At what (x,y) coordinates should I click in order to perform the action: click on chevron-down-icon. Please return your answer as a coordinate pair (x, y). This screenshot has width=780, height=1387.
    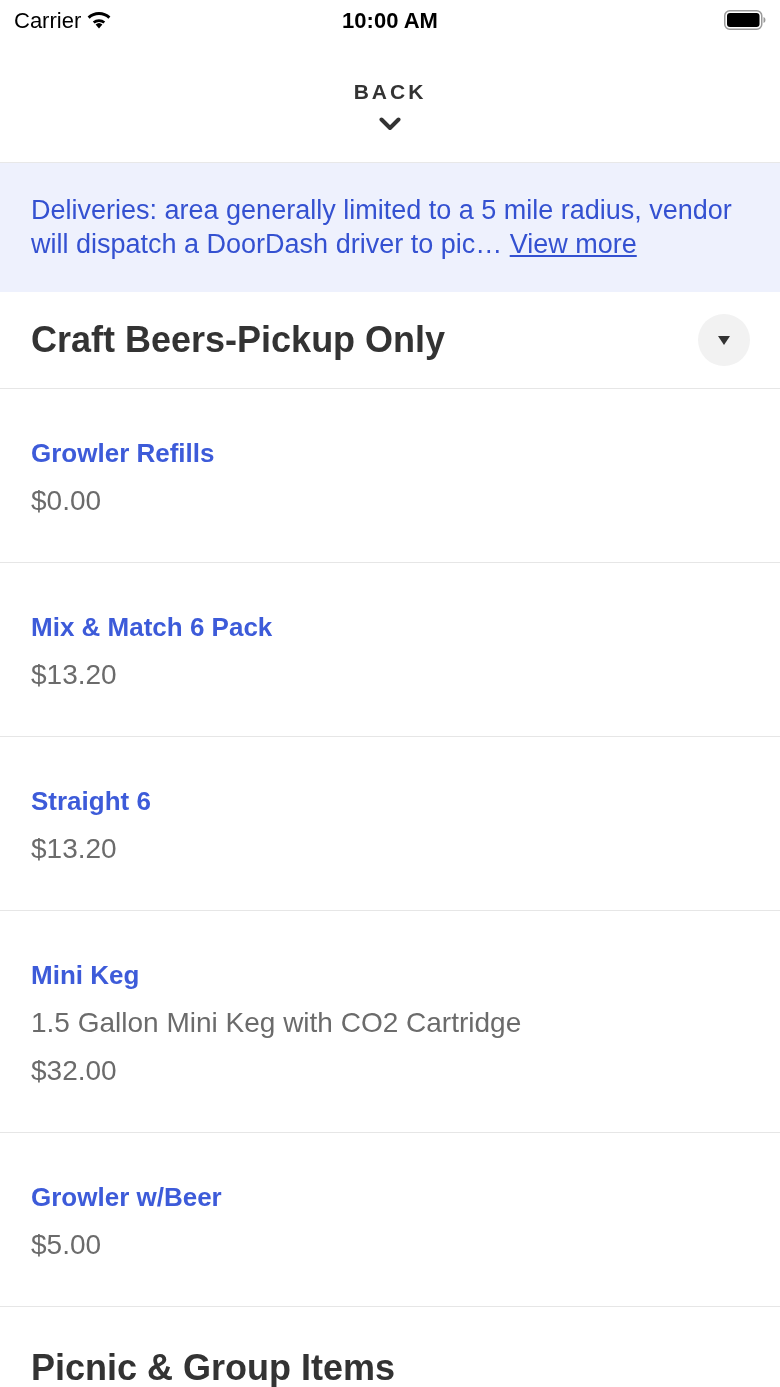
    Looking at the image, I should click on (390, 124).